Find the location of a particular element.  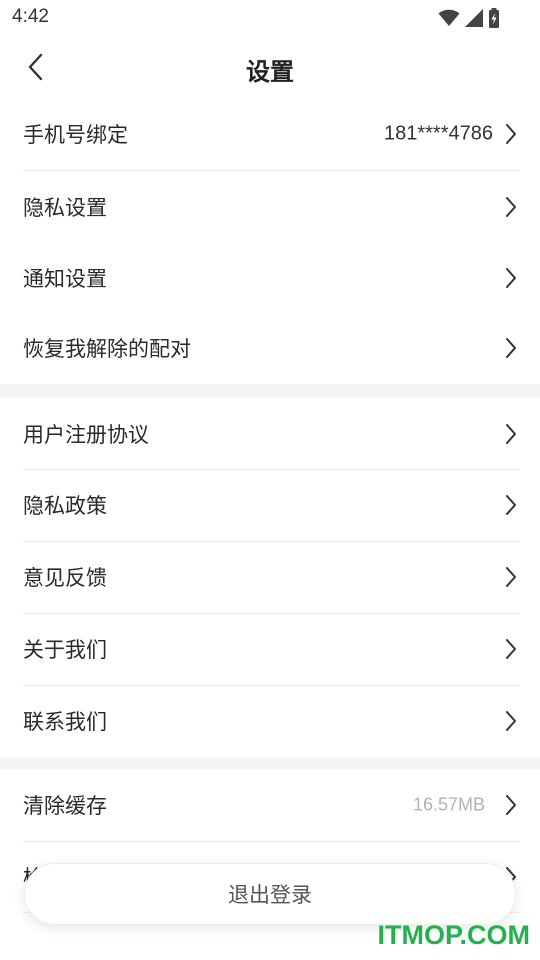

battery-charging-icon is located at coordinates (494, 18).